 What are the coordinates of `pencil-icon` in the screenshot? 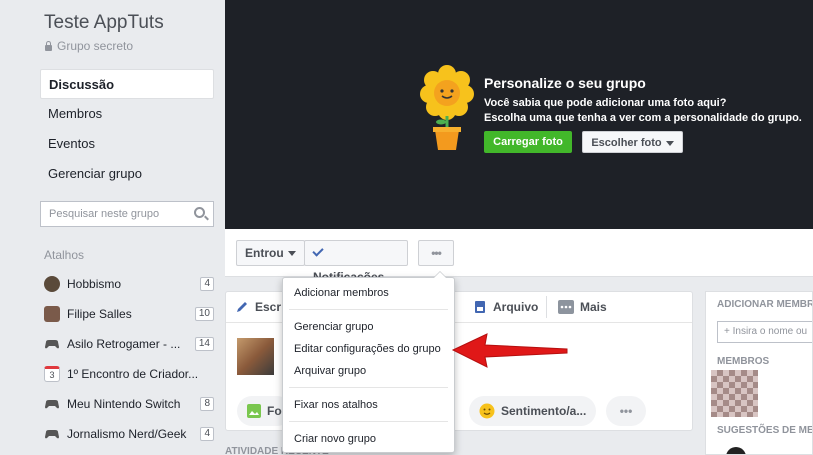 It's located at (242, 307).